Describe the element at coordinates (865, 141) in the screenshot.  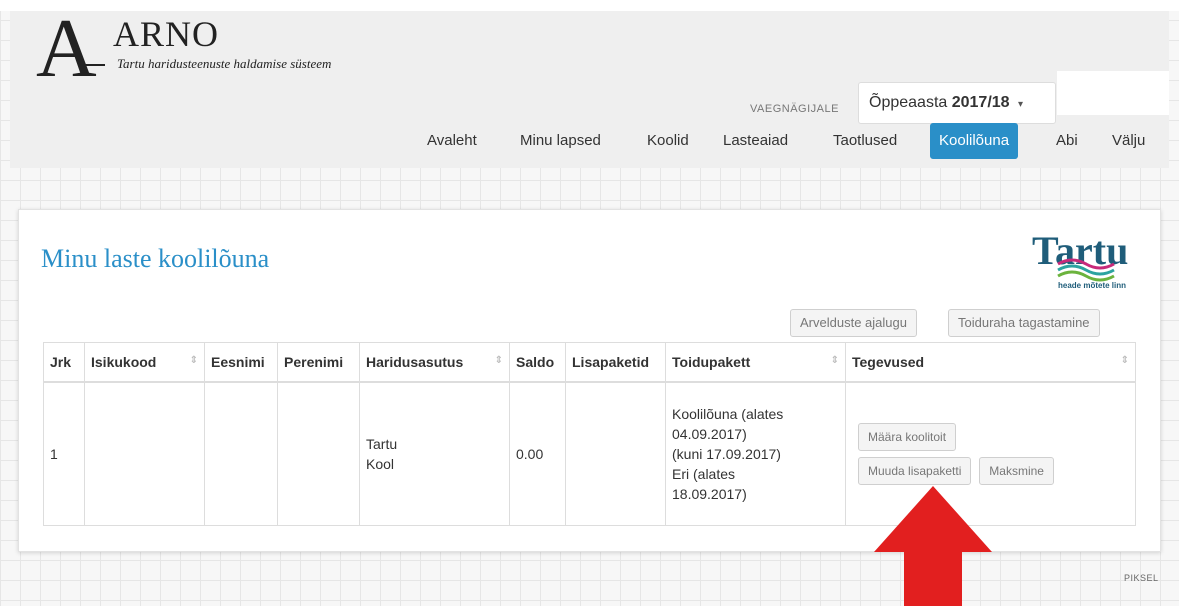
I see `nav-item-taotlused: Taotlused` at that location.